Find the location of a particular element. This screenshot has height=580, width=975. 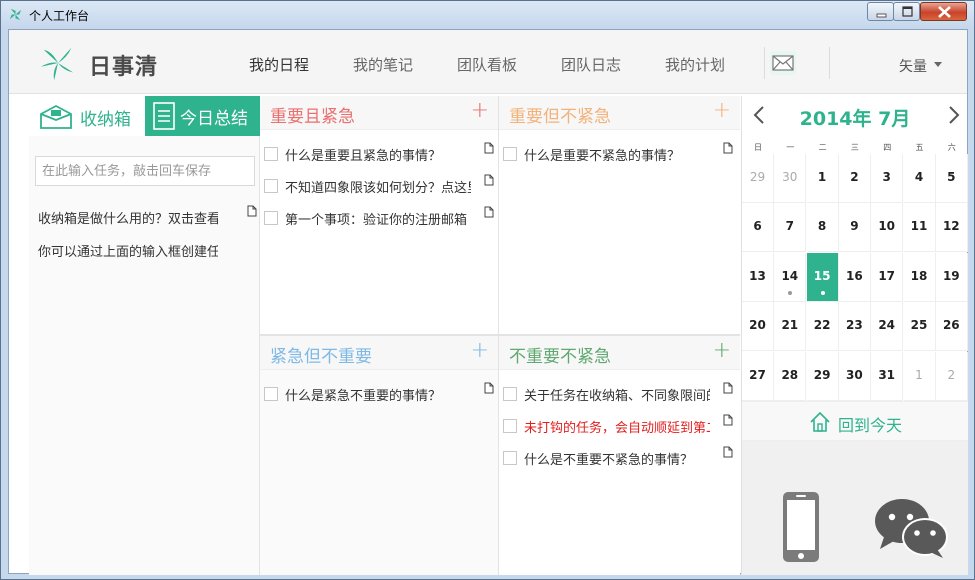

task-item: 什么是紧急不重要的事情？ is located at coordinates (379, 393).